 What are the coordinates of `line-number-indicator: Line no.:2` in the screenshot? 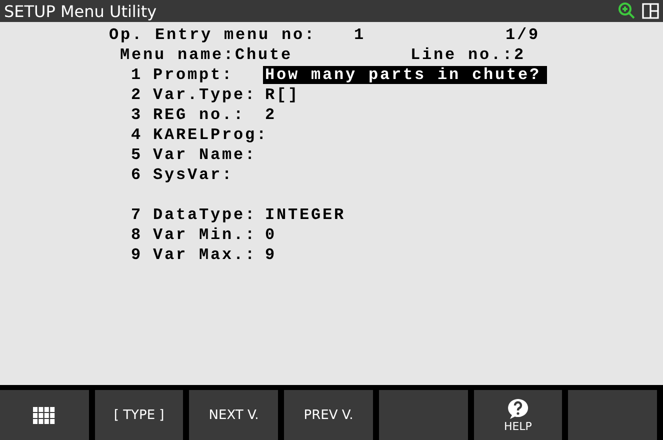 It's located at (468, 55).